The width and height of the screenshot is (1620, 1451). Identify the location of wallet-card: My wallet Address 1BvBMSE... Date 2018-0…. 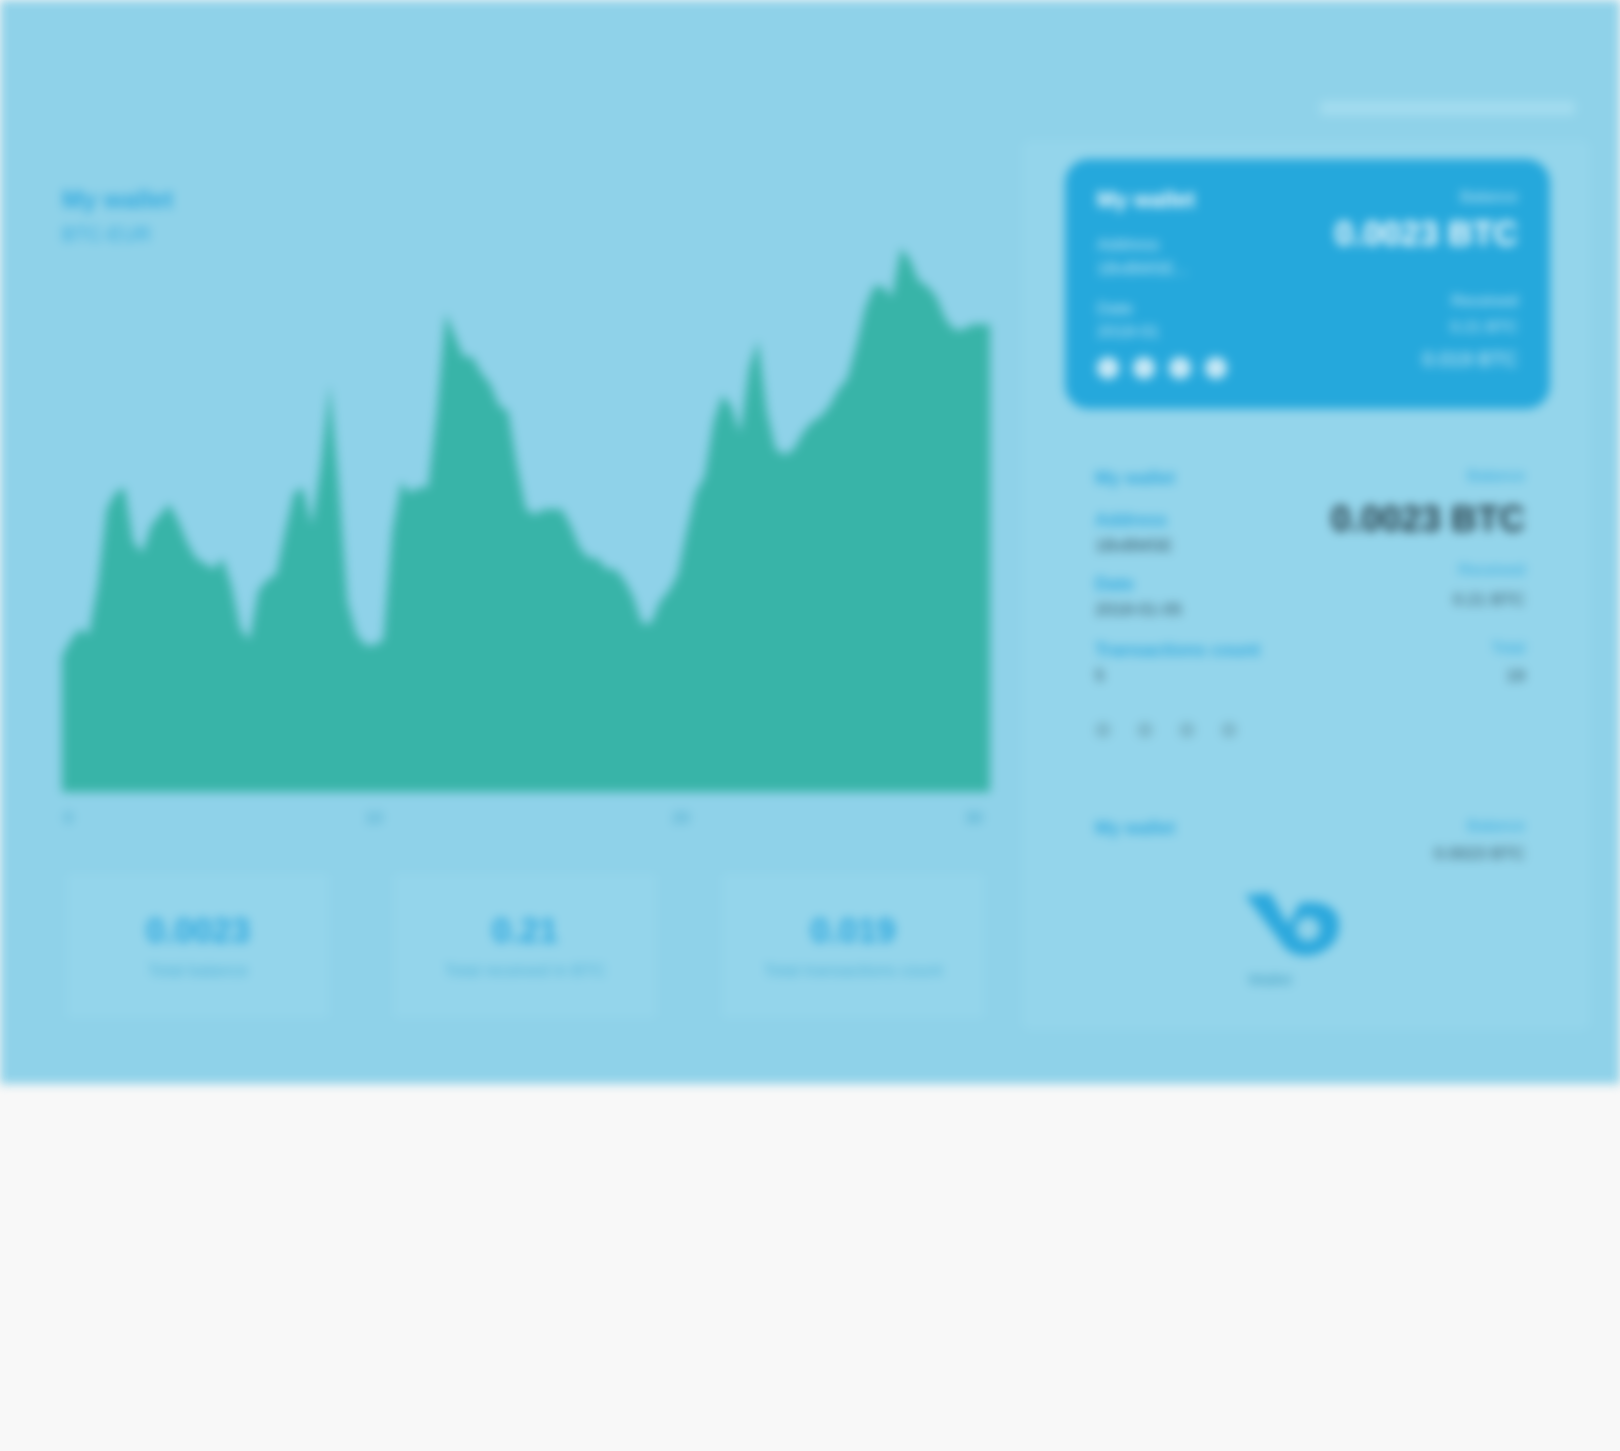
(1307, 284).